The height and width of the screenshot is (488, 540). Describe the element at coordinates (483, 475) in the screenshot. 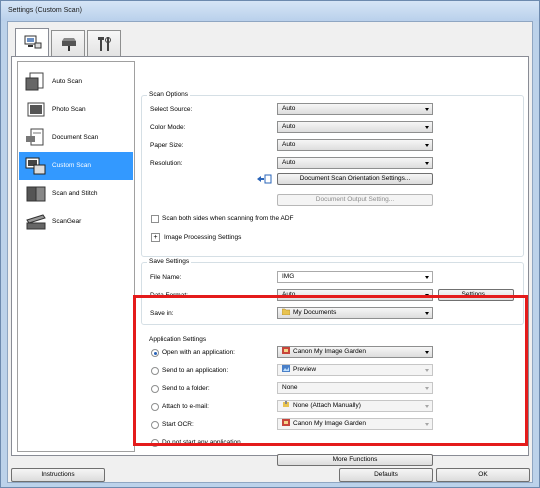

I see `ok-button: OK` at that location.